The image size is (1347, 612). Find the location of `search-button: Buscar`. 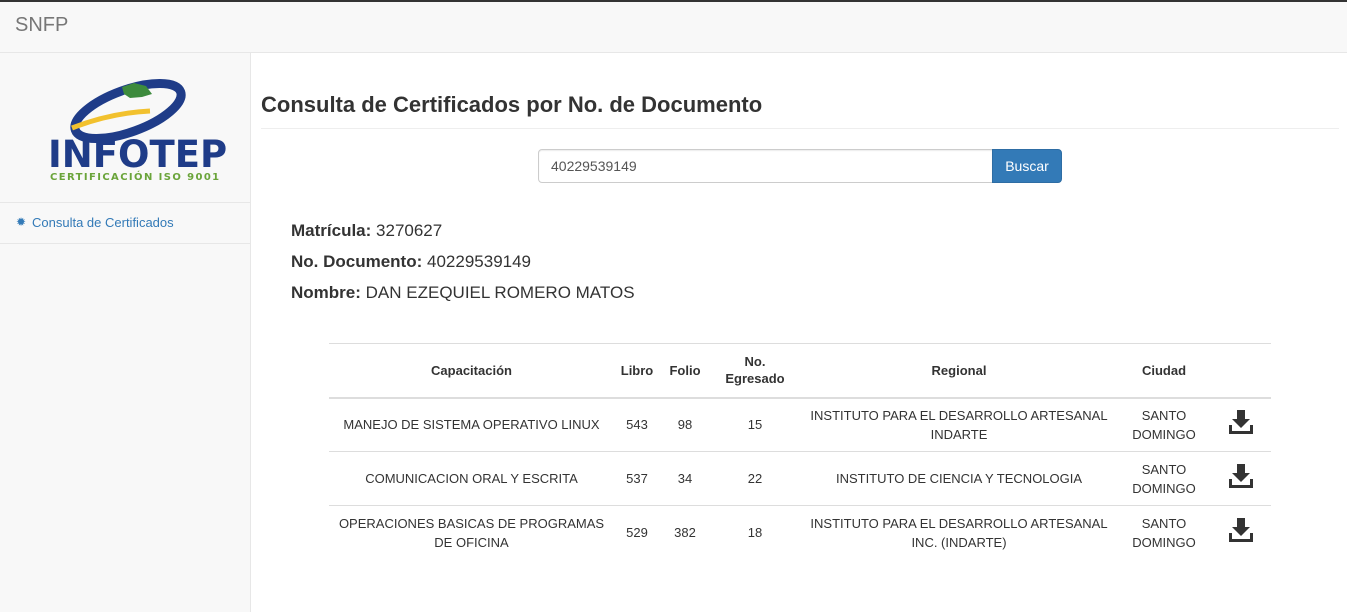

search-button: Buscar is located at coordinates (1027, 166).